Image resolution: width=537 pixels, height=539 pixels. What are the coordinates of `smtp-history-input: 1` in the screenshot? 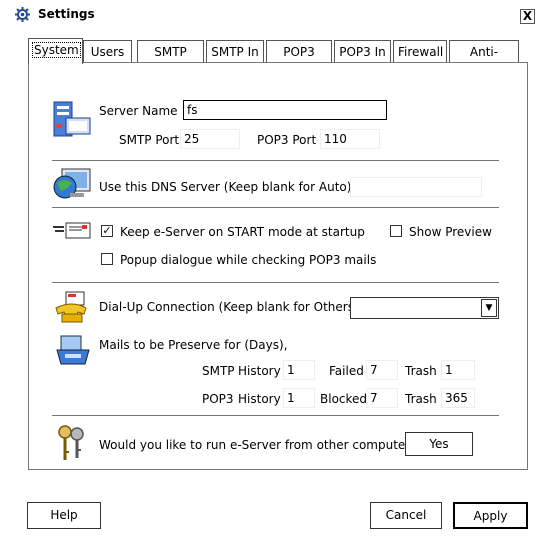 It's located at (299, 370).